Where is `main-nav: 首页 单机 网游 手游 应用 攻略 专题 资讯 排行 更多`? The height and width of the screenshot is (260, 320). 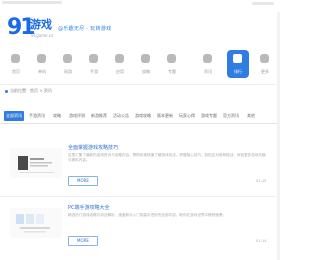
main-nav: 首页 单机 网游 手游 应用 攻略 专题 资讯 排行 更多 is located at coordinates (140, 65).